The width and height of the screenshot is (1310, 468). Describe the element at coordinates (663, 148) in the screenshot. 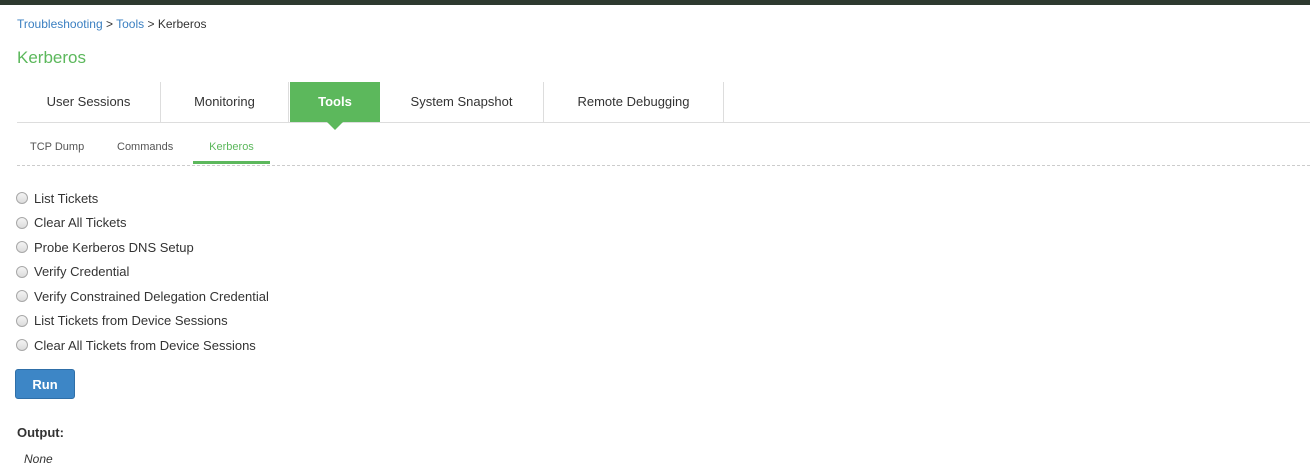

I see `sub-tab-bar: TCP Dump Commands Kerberos` at that location.